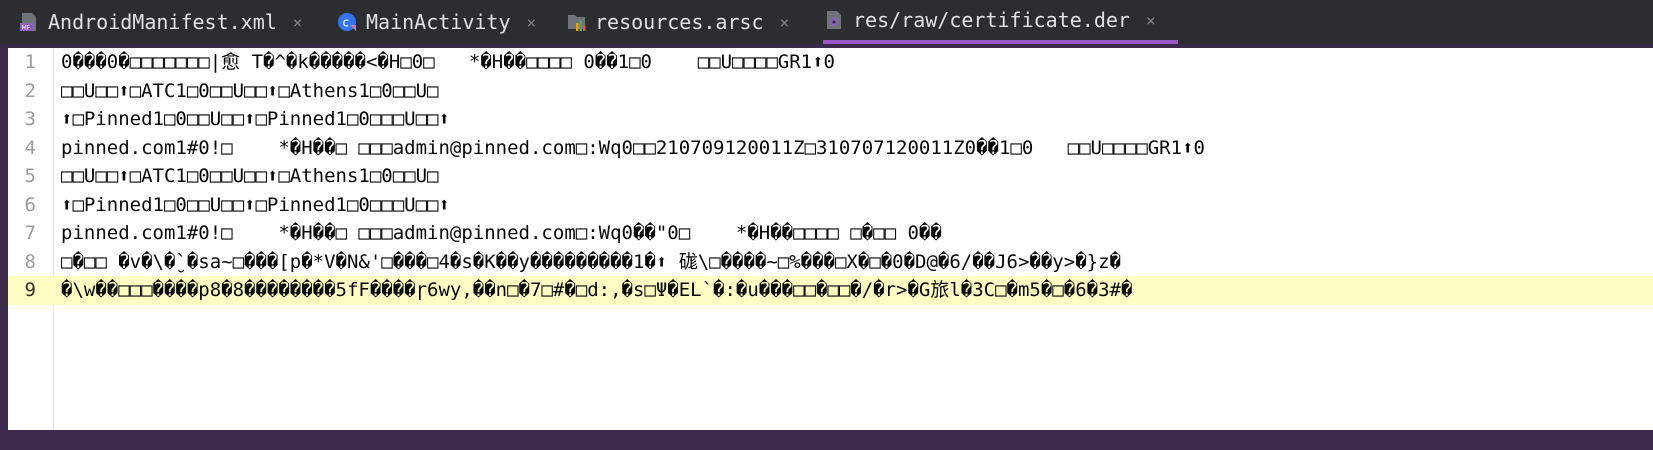 Image resolution: width=1653 pixels, height=450 pixels. Describe the element at coordinates (26, 28) in the screenshot. I see `svg-text: MF` at that location.